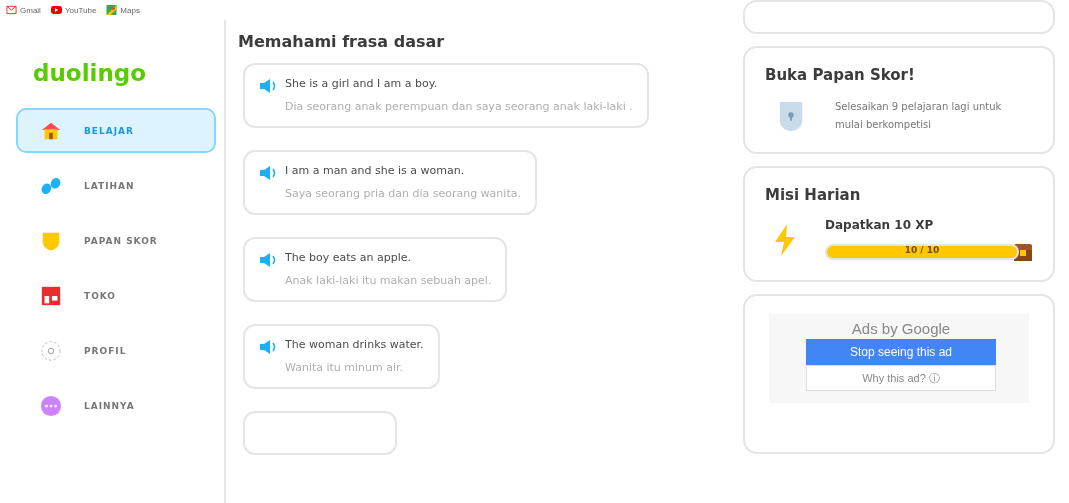 This screenshot has width=1069, height=503. Describe the element at coordinates (459, 107) in the screenshot. I see `phrase-translation: Dia seorang anak perempuan dan saya seorang anak laki-laki .` at that location.